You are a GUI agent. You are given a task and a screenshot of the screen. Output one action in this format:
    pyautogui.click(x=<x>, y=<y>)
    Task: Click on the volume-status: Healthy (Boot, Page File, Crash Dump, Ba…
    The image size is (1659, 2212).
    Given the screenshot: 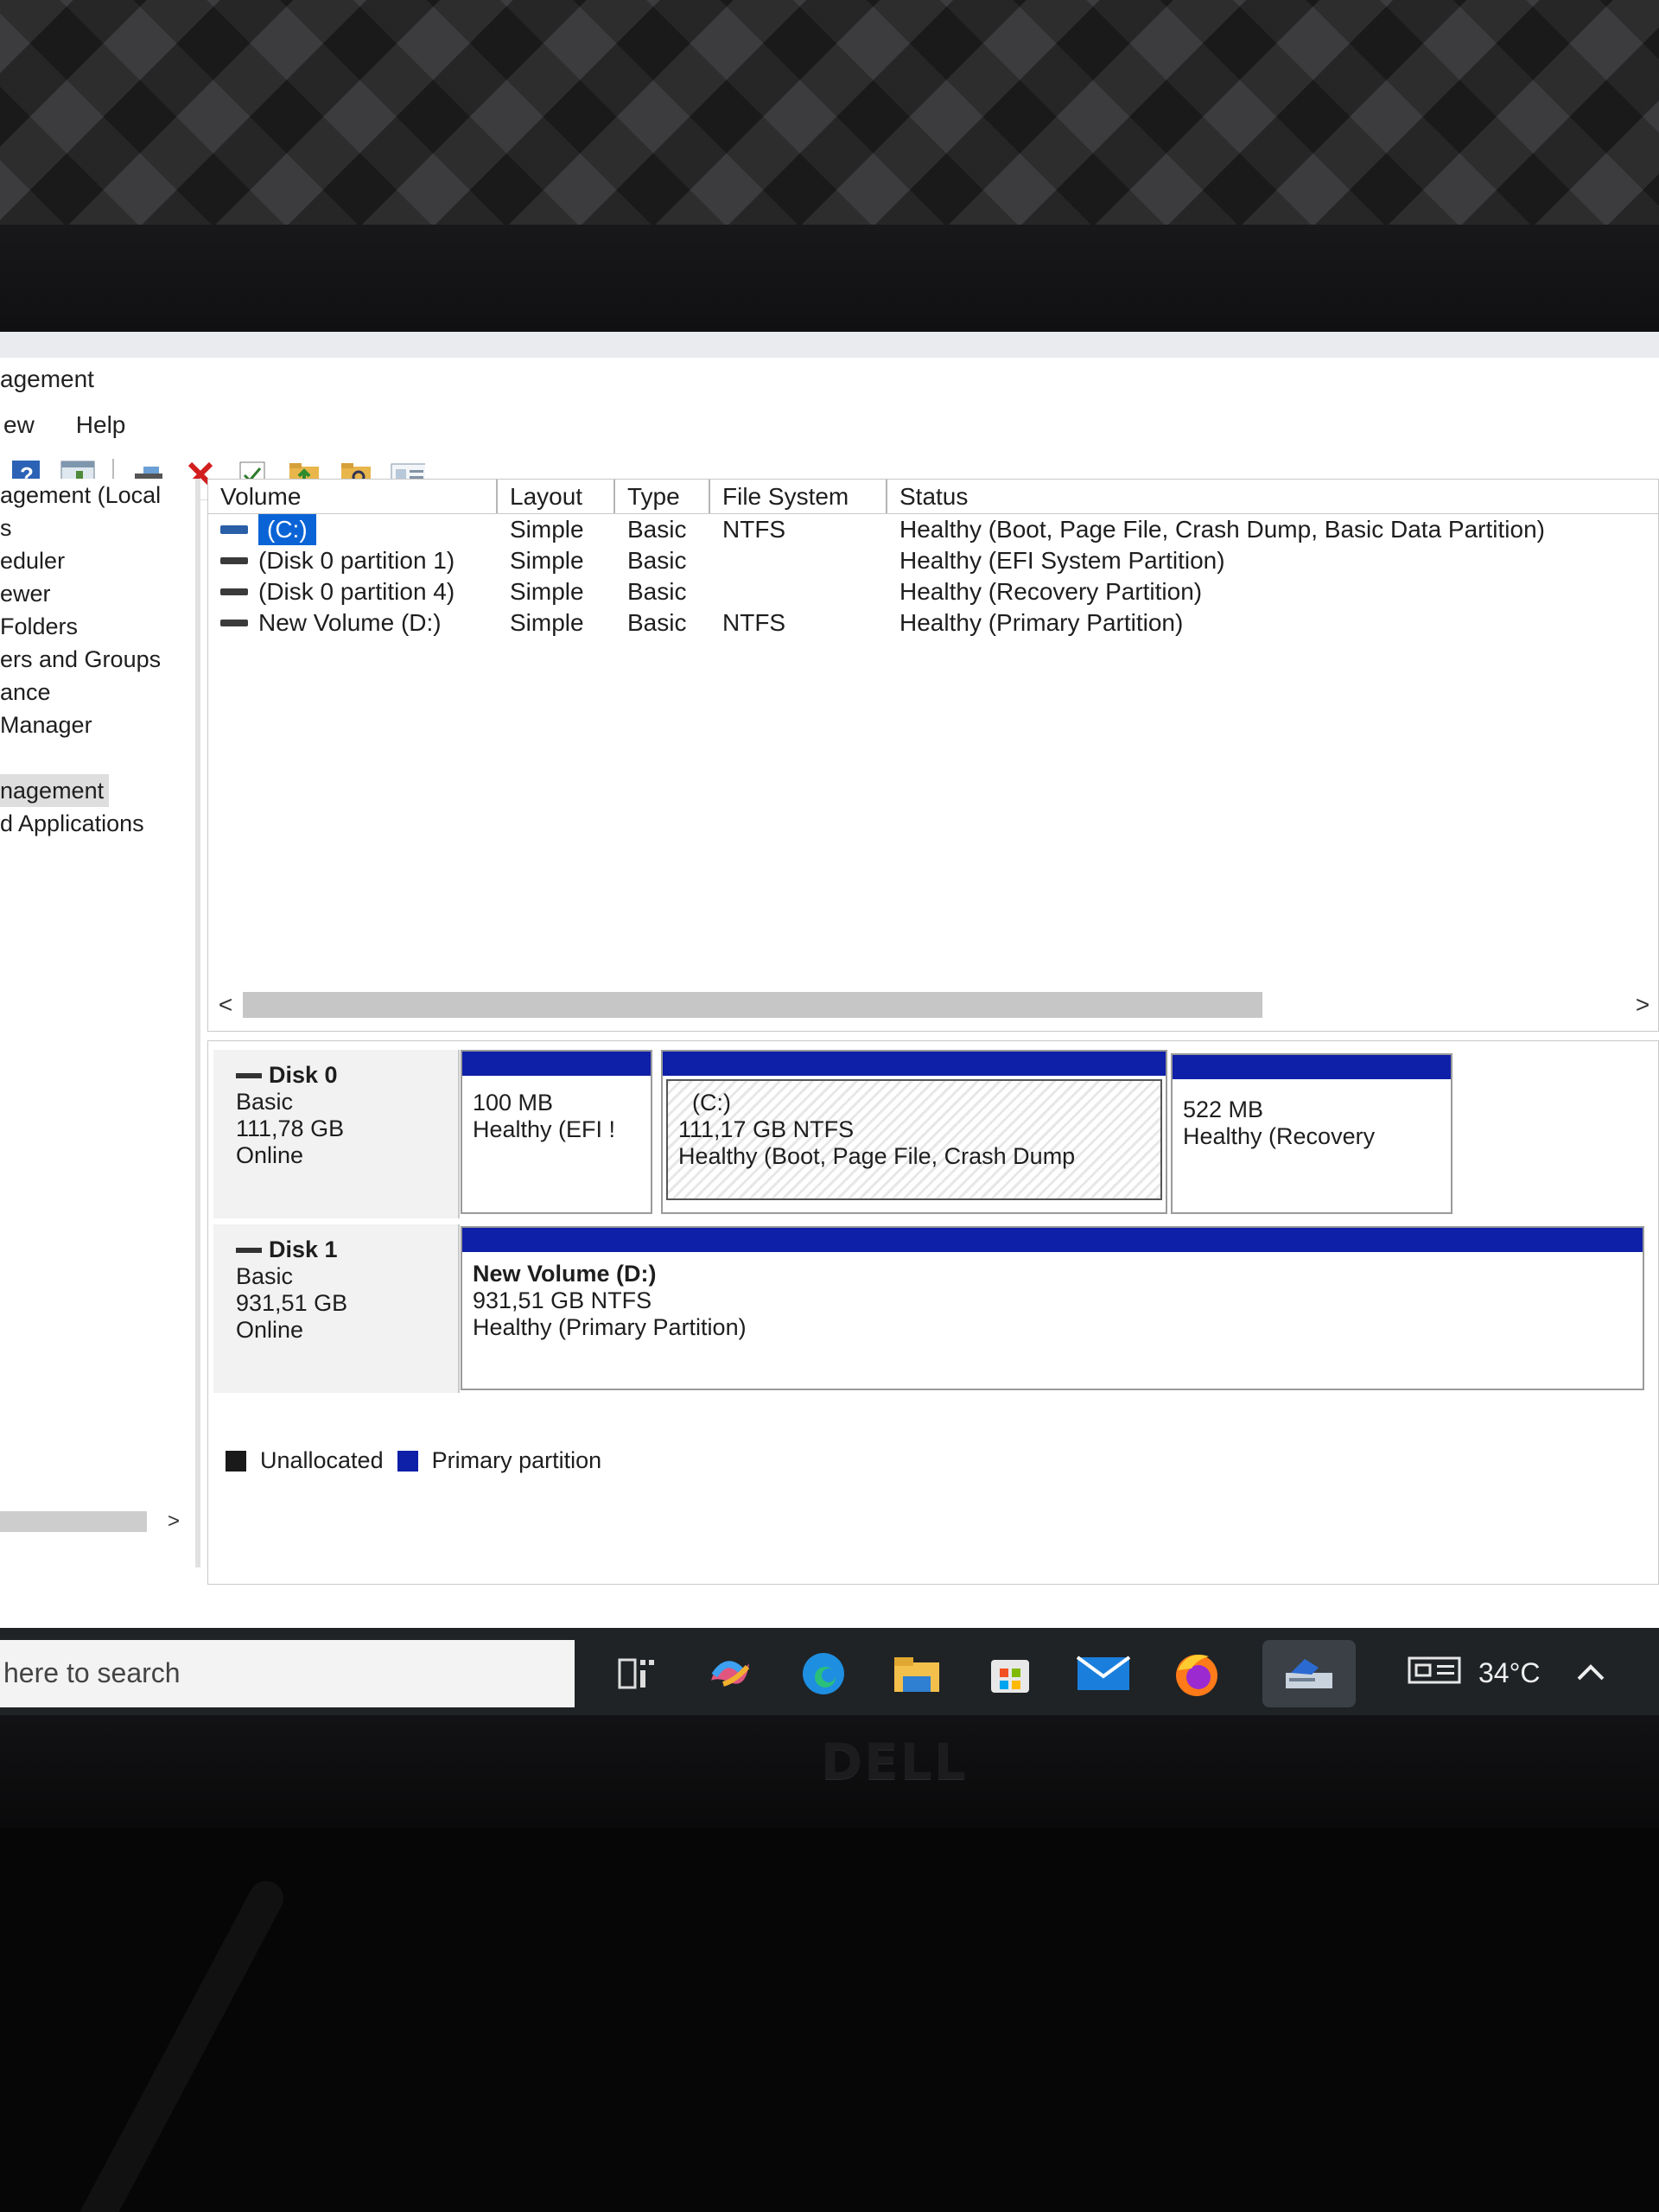 What is the action you would take?
    pyautogui.click(x=1222, y=529)
    